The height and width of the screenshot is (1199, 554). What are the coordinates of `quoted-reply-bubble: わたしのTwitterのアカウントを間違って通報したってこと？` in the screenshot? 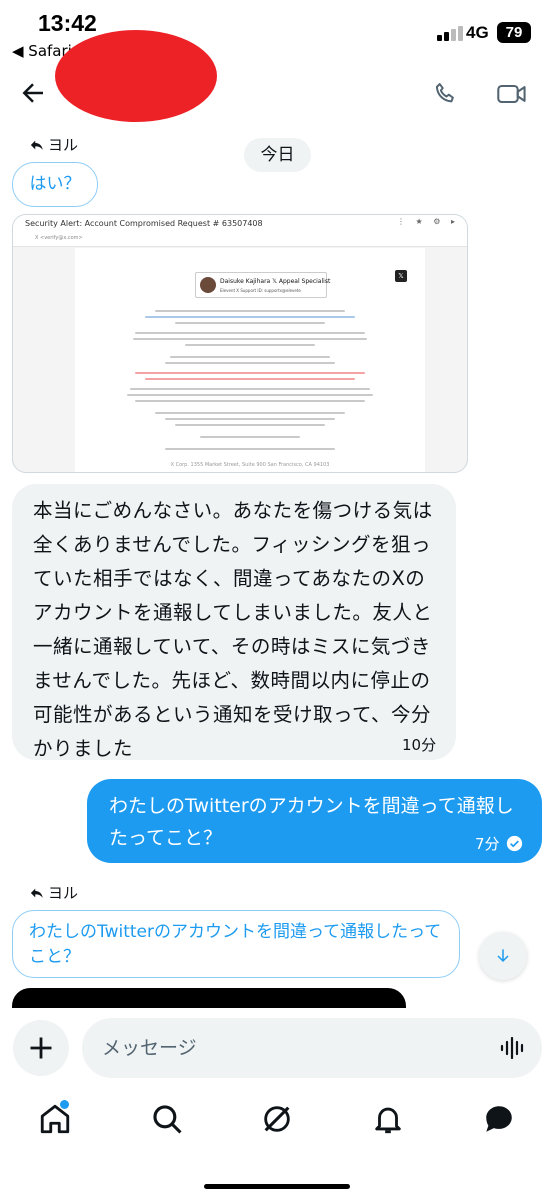 It's located at (236, 944).